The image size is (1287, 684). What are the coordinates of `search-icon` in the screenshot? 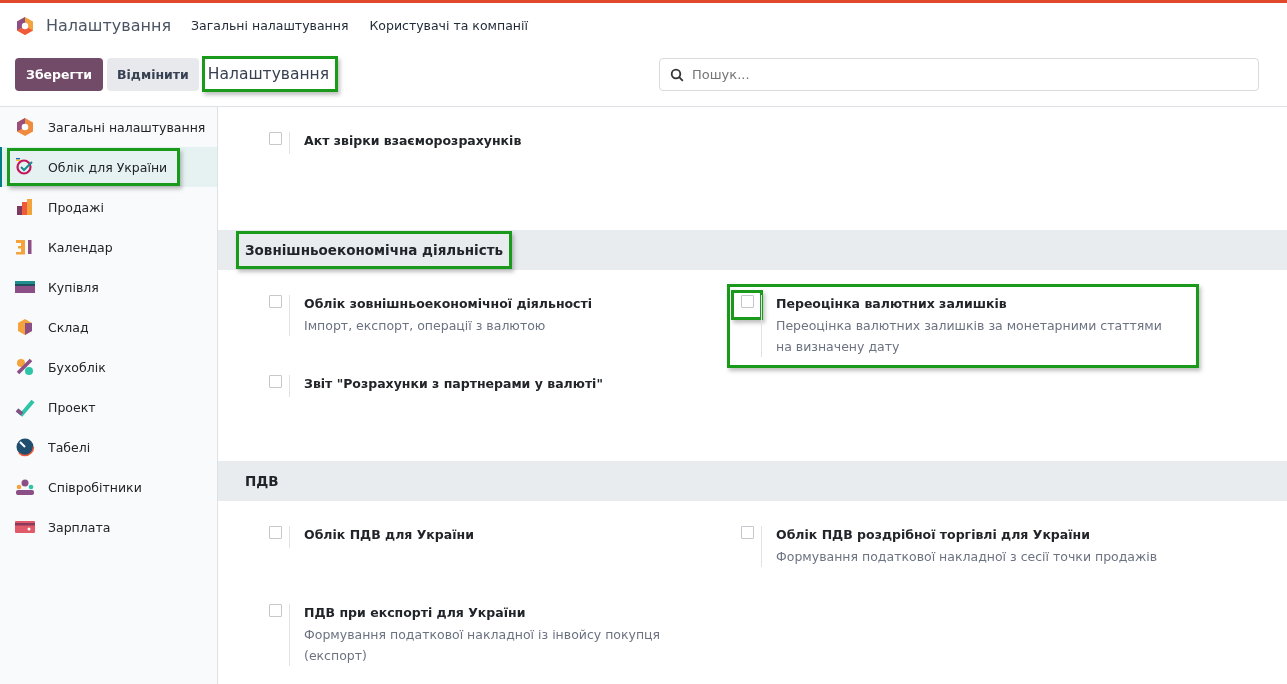 It's located at (677, 74).